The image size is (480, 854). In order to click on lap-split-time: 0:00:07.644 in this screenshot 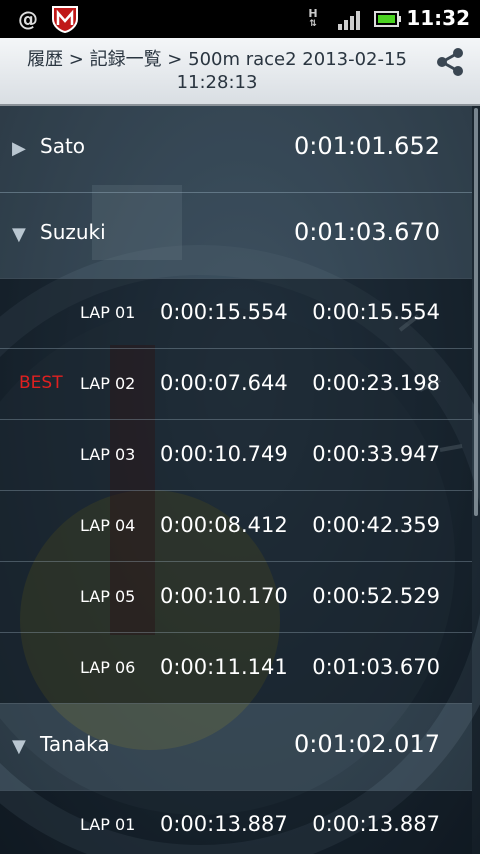, I will do `click(224, 383)`.